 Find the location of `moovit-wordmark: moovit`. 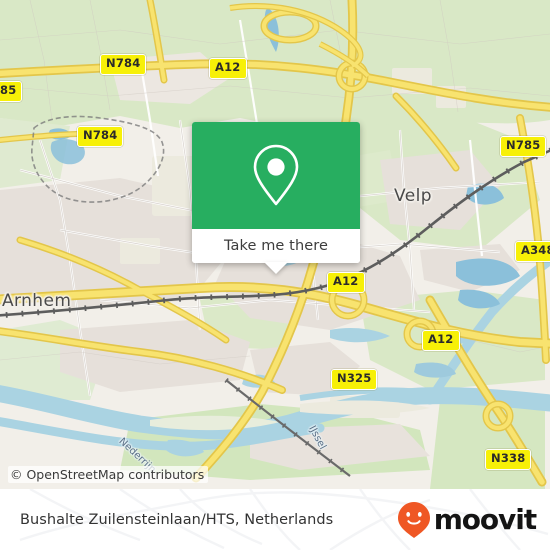

moovit-wordmark: moovit is located at coordinates (485, 519).